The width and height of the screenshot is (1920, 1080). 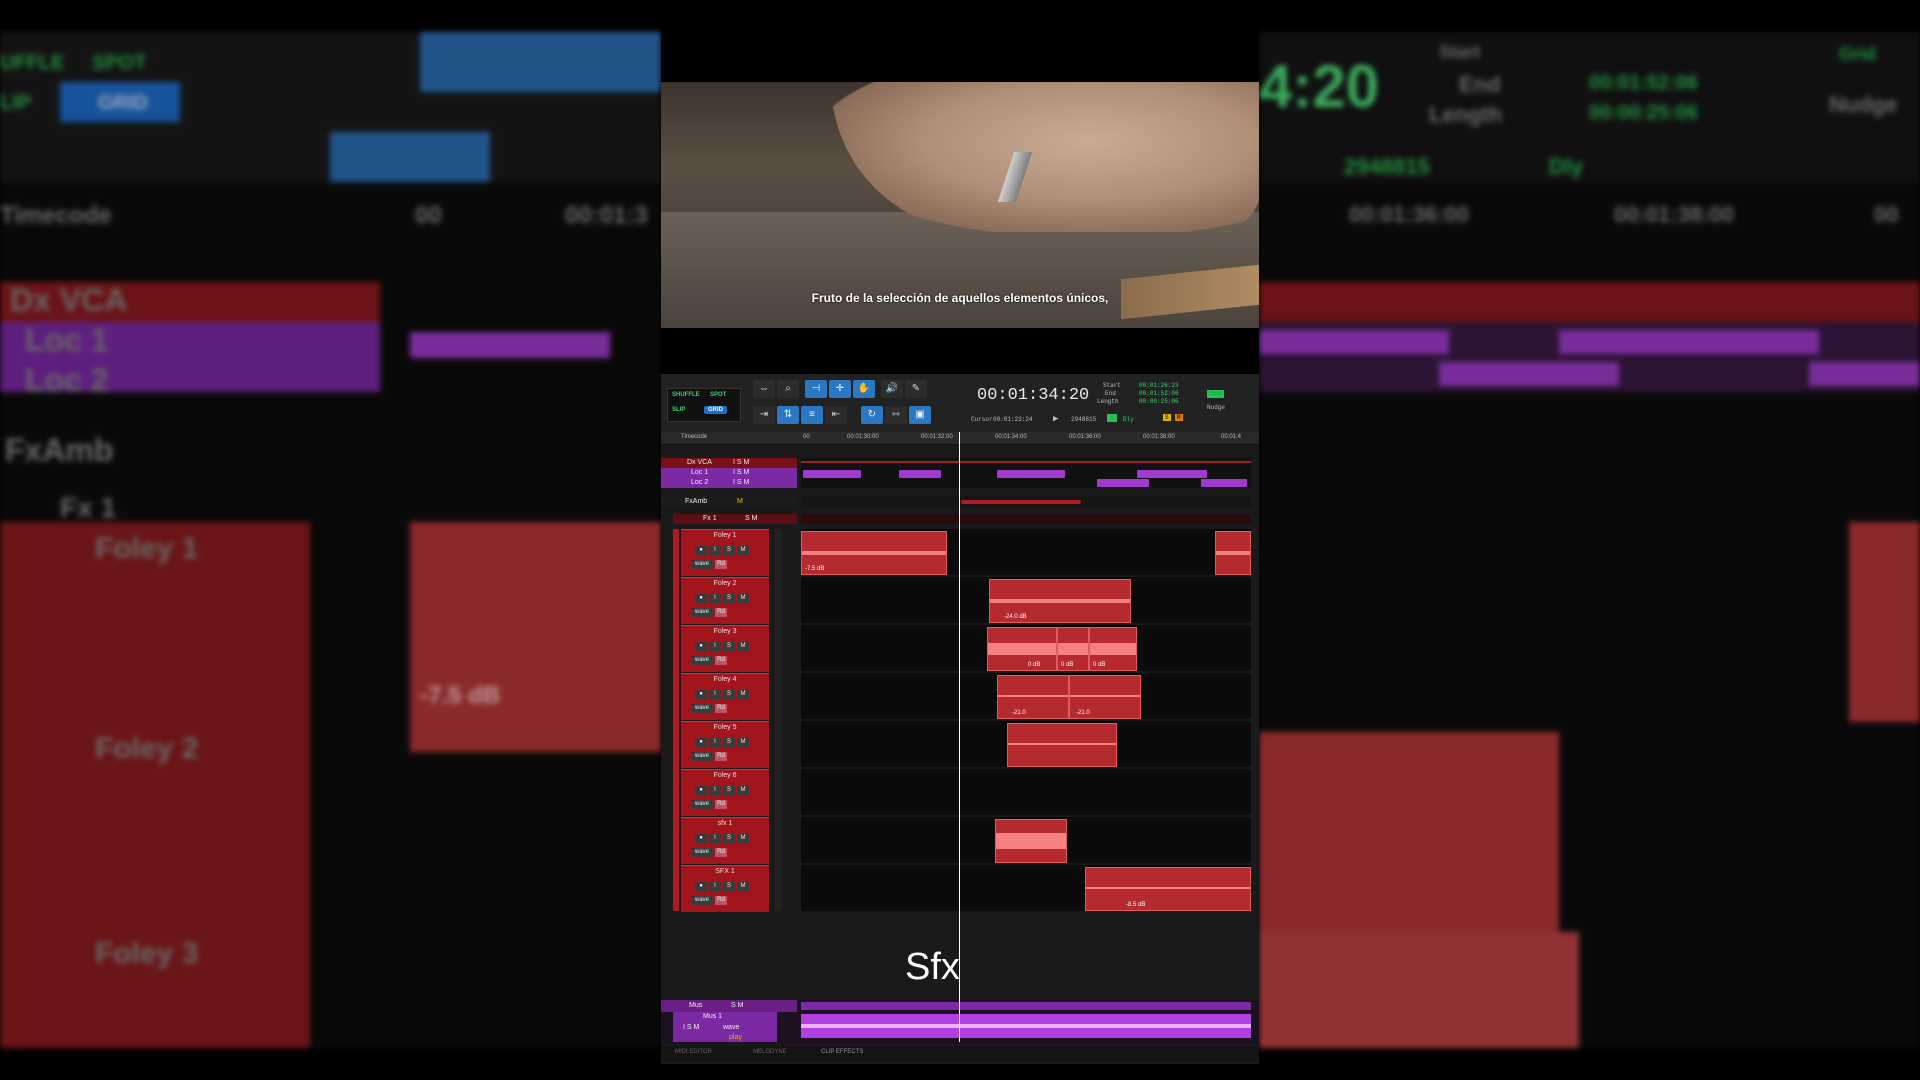 I want to click on tab-melodyne: MELODYNE, so click(x=770, y=1052).